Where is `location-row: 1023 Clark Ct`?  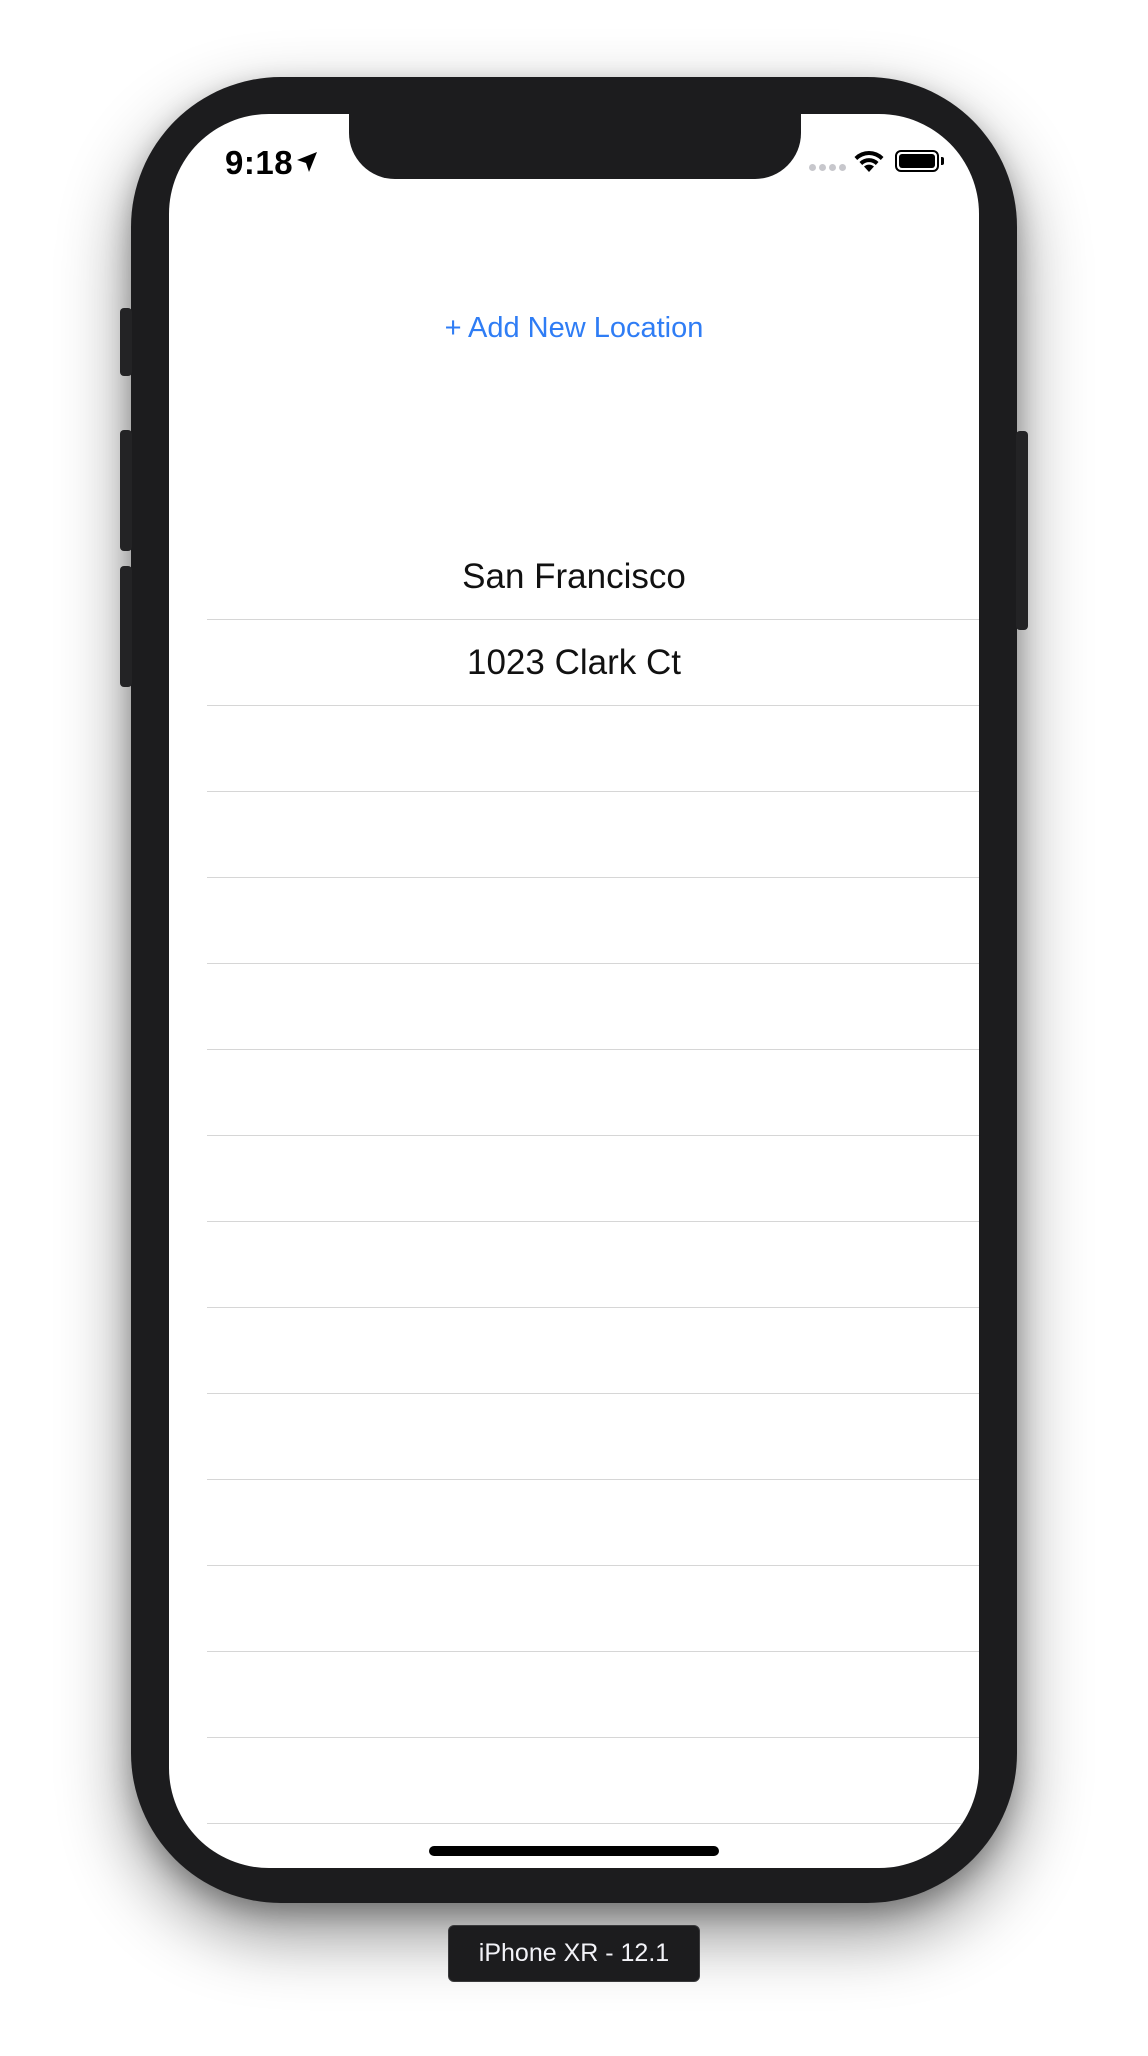 location-row: 1023 Clark Ct is located at coordinates (593, 663).